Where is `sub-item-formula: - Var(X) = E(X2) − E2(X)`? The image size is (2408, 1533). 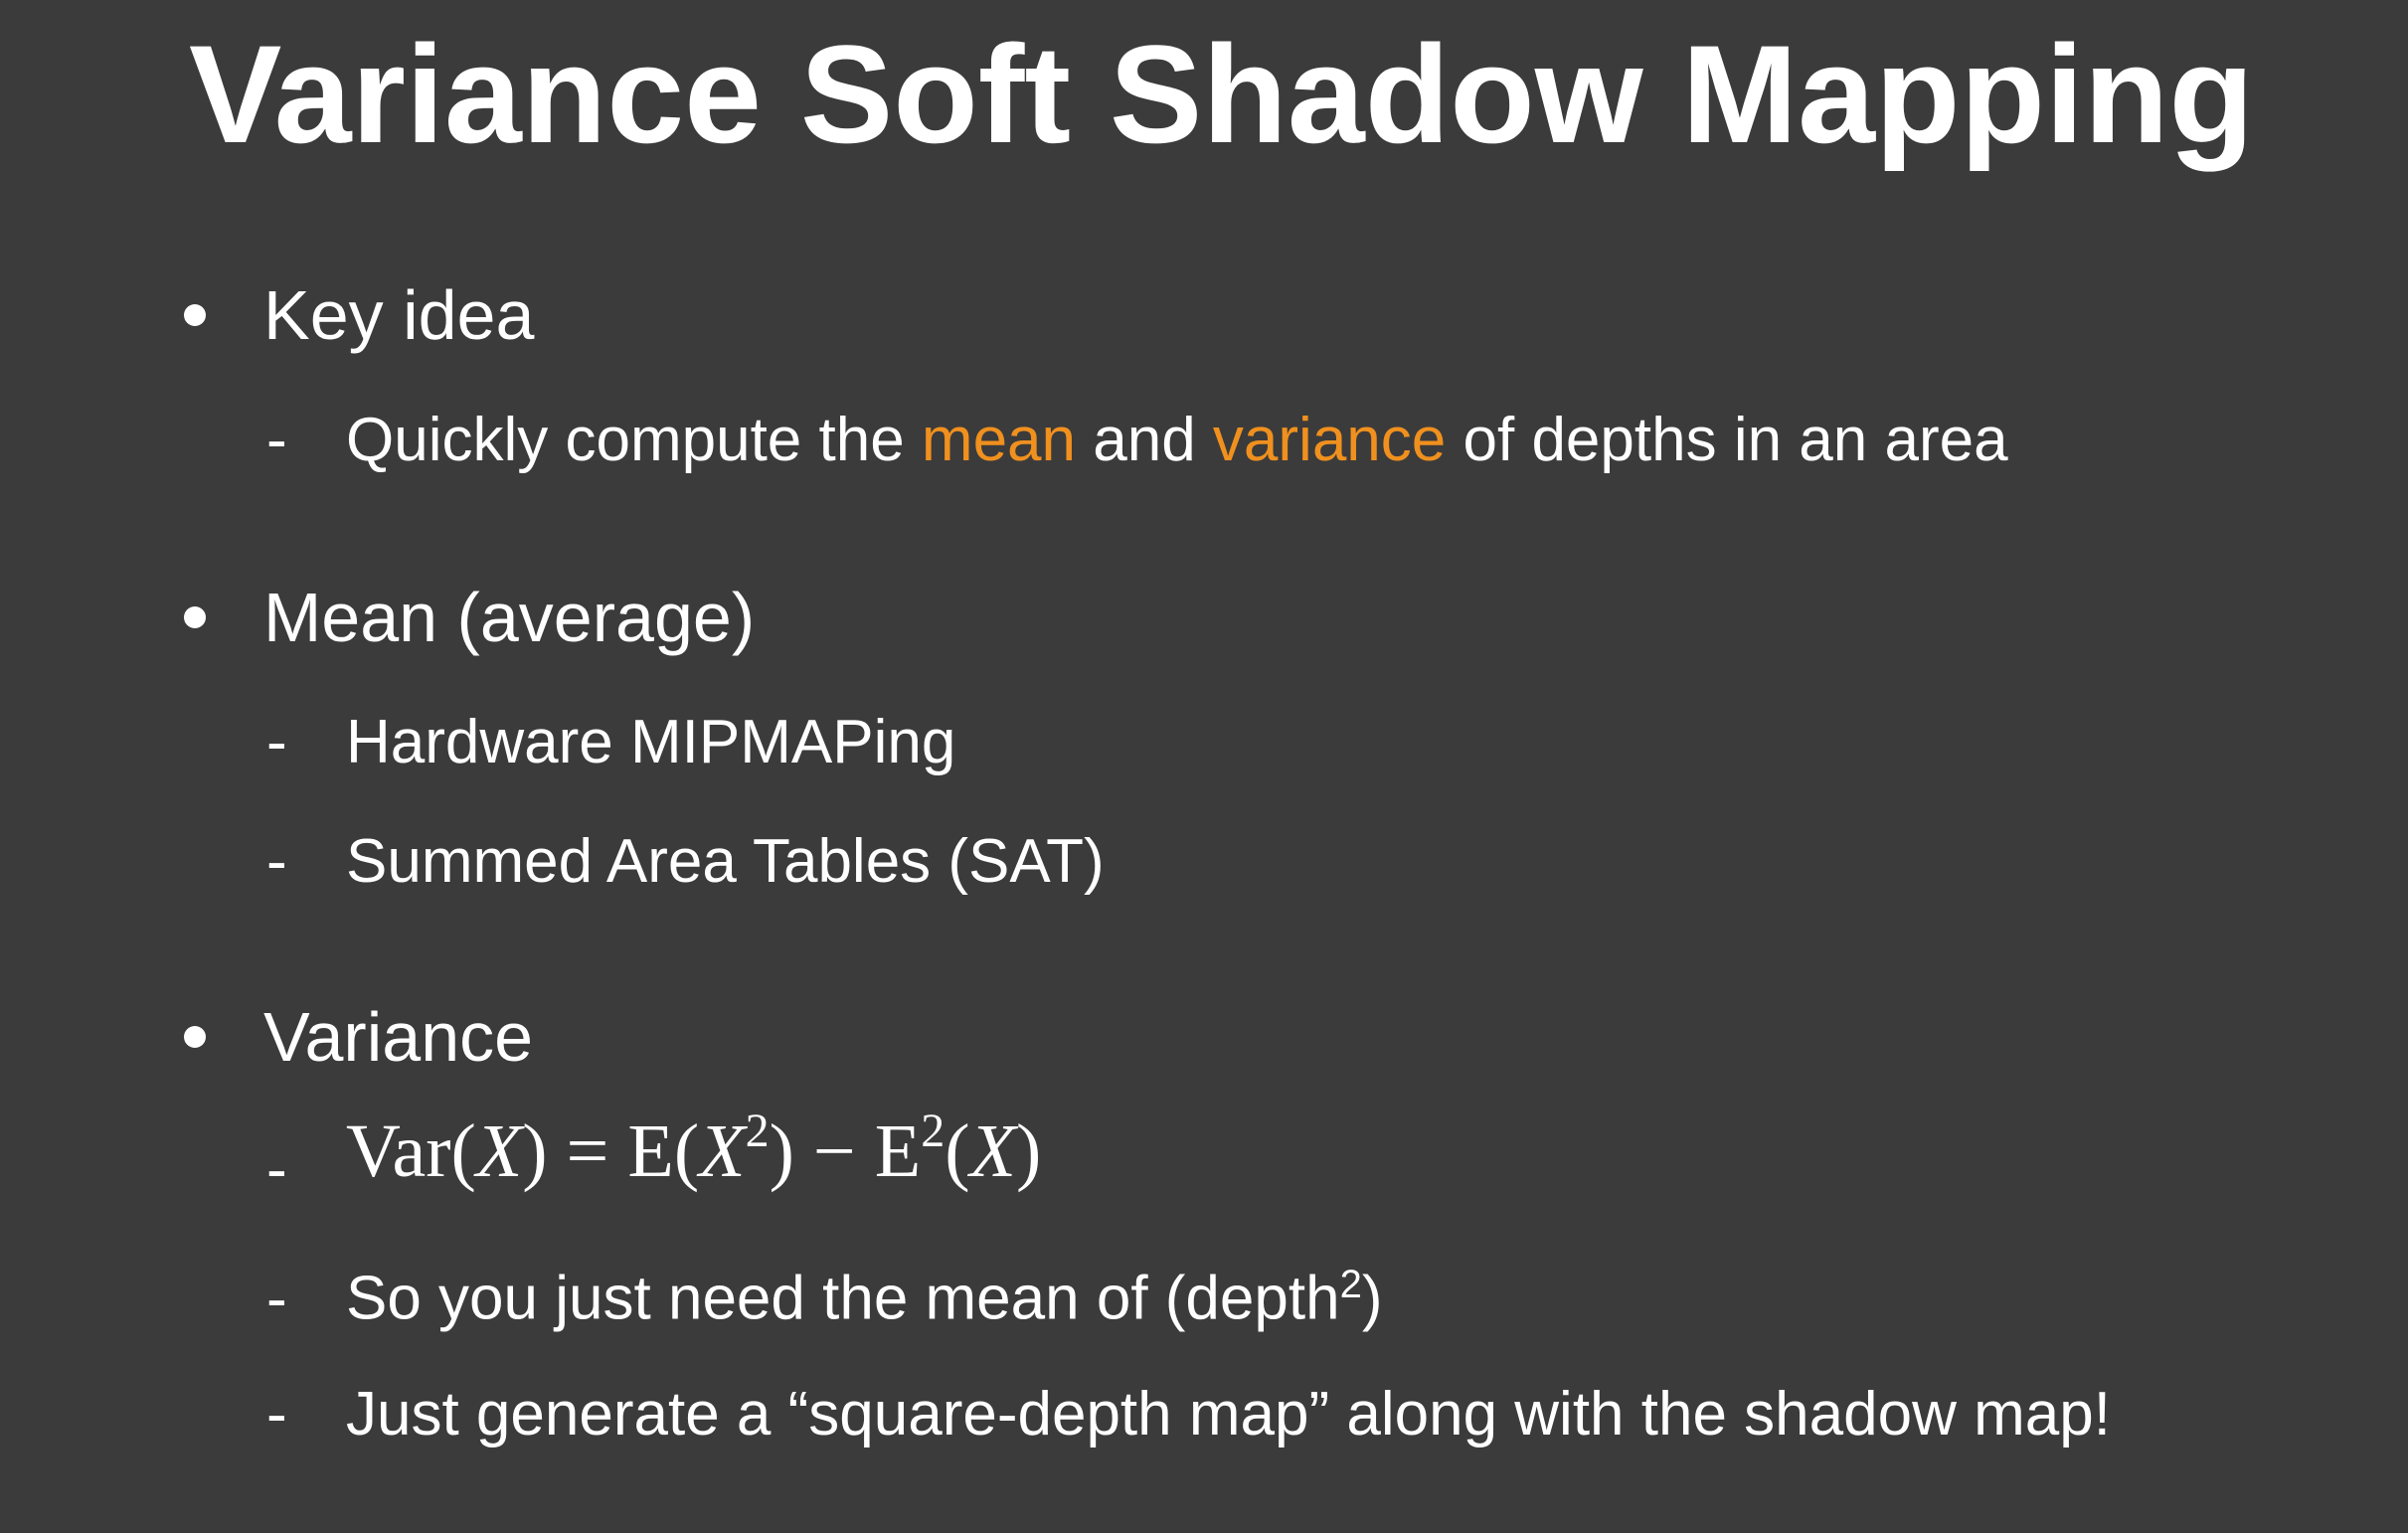 sub-item-formula: - Var(X) = E(X2) − E2(X) is located at coordinates (653, 1154).